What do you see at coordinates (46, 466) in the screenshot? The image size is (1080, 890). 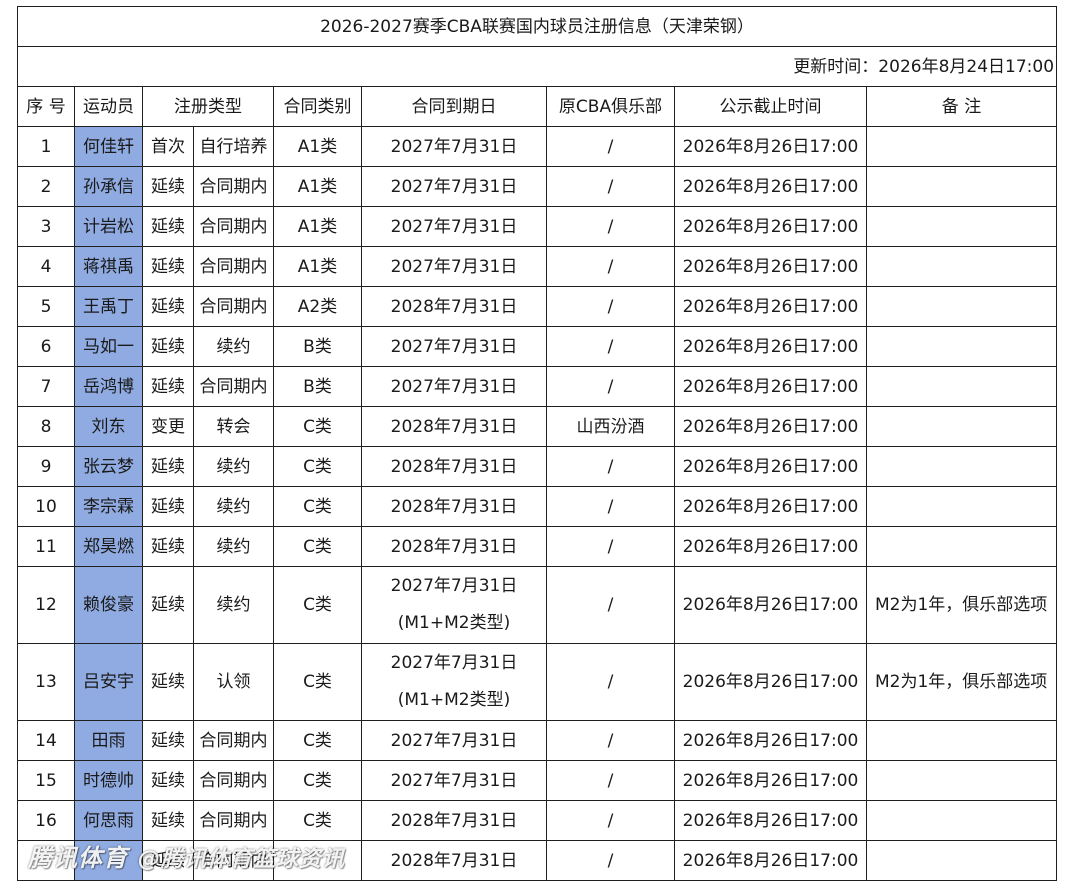 I see `cell-no: 9` at bounding box center [46, 466].